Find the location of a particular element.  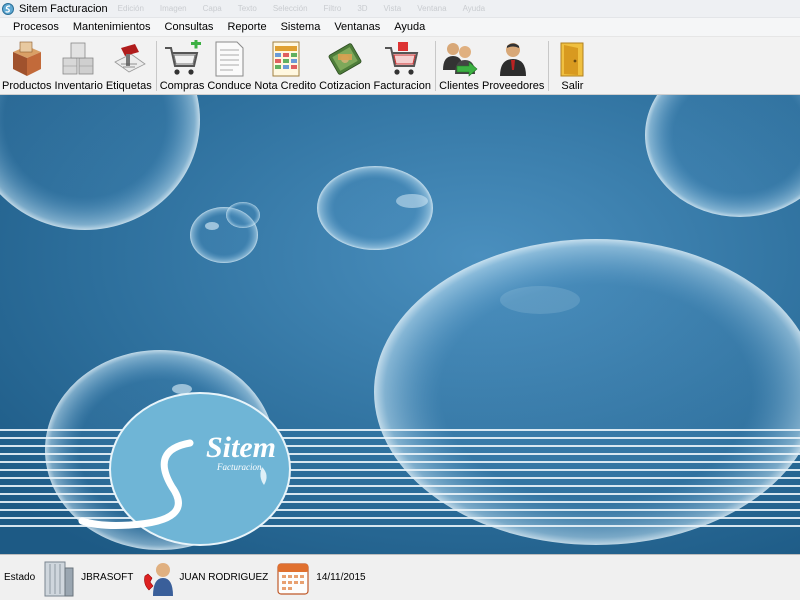

label-stapler-icon is located at coordinates (130, 58).